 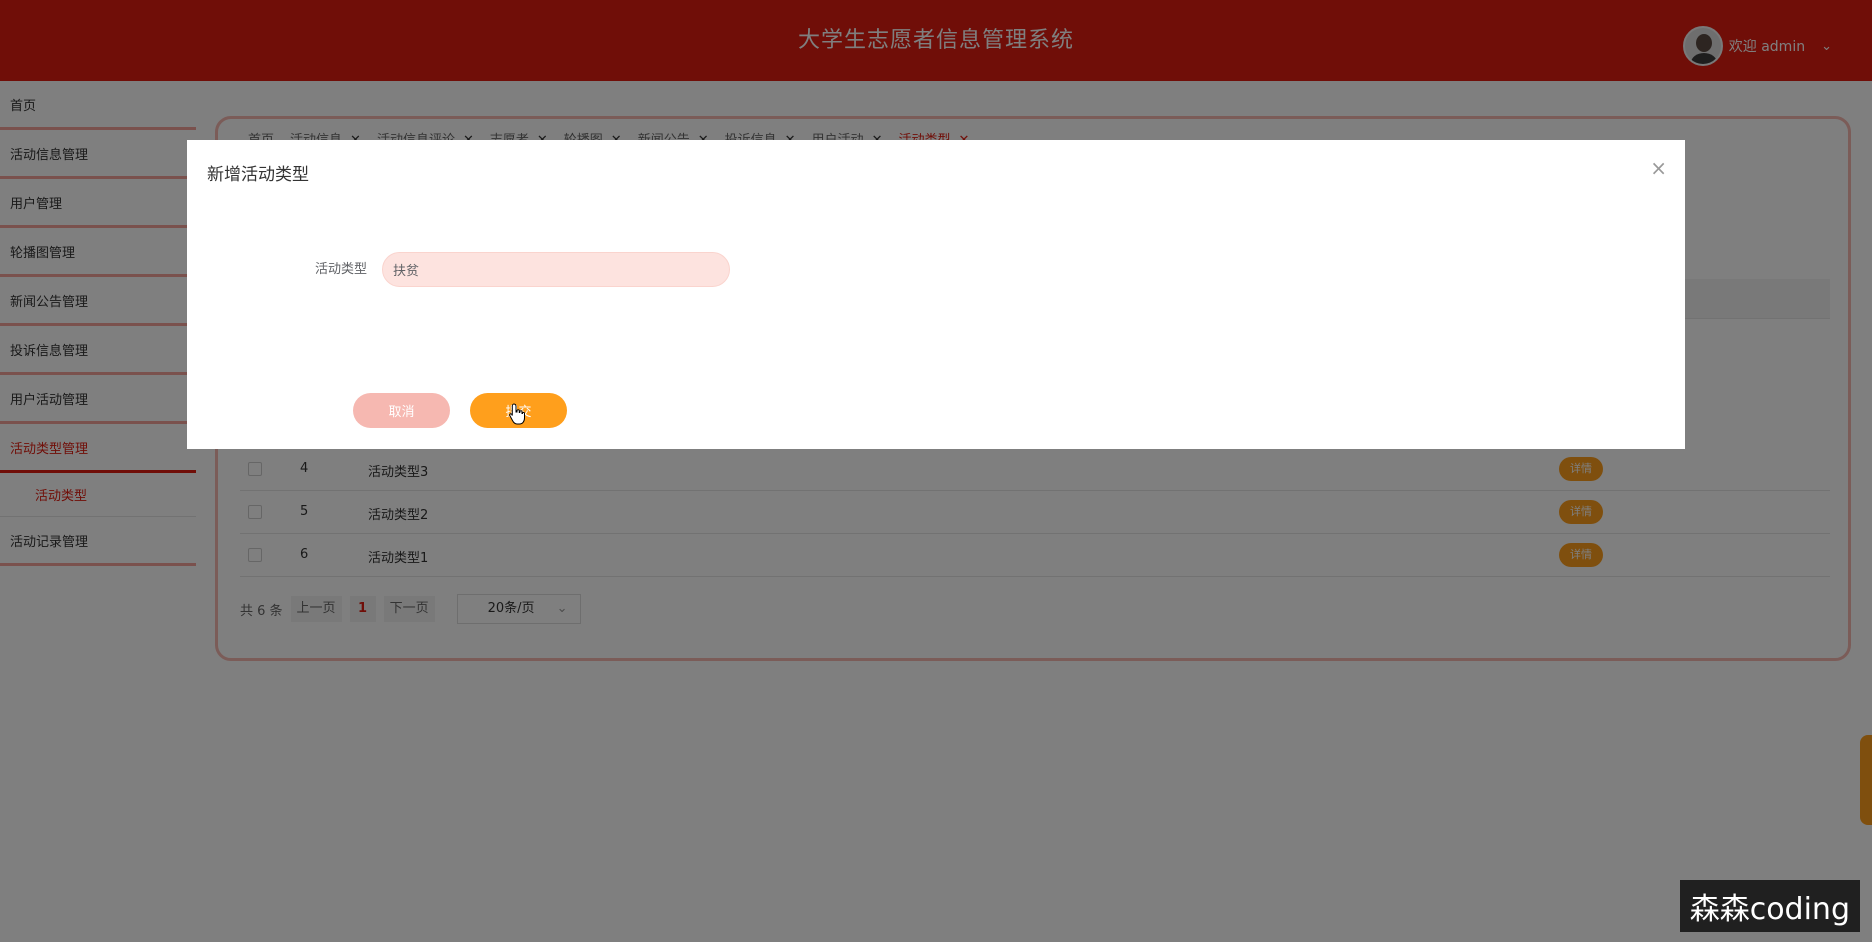 What do you see at coordinates (517, 414) in the screenshot?
I see `hand-cursor-icon` at bounding box center [517, 414].